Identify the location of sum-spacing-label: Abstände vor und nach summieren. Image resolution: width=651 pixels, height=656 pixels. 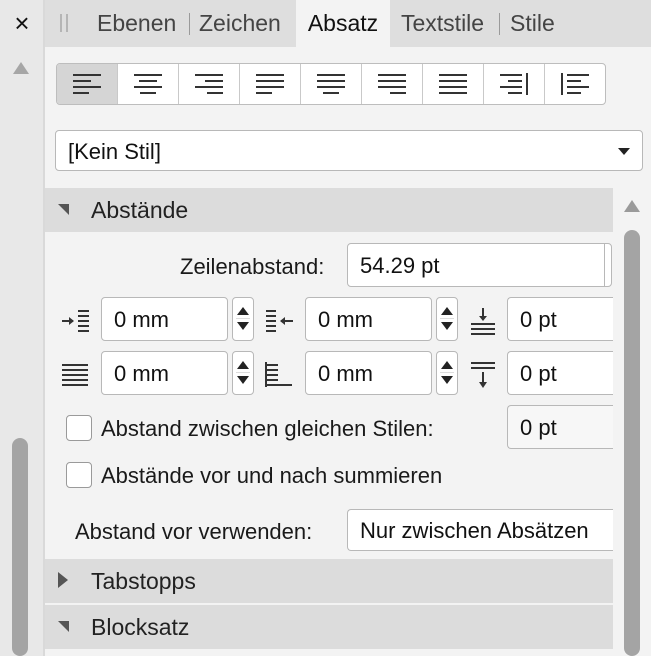
(272, 475).